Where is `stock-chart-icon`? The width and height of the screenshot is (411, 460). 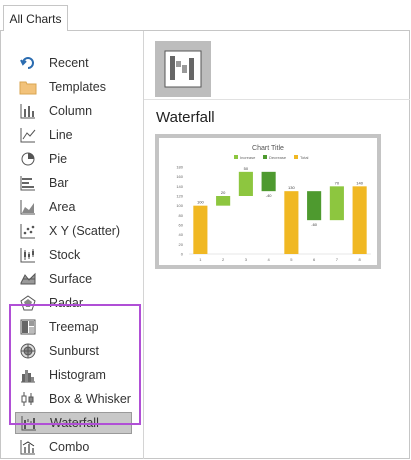 stock-chart-icon is located at coordinates (28, 255).